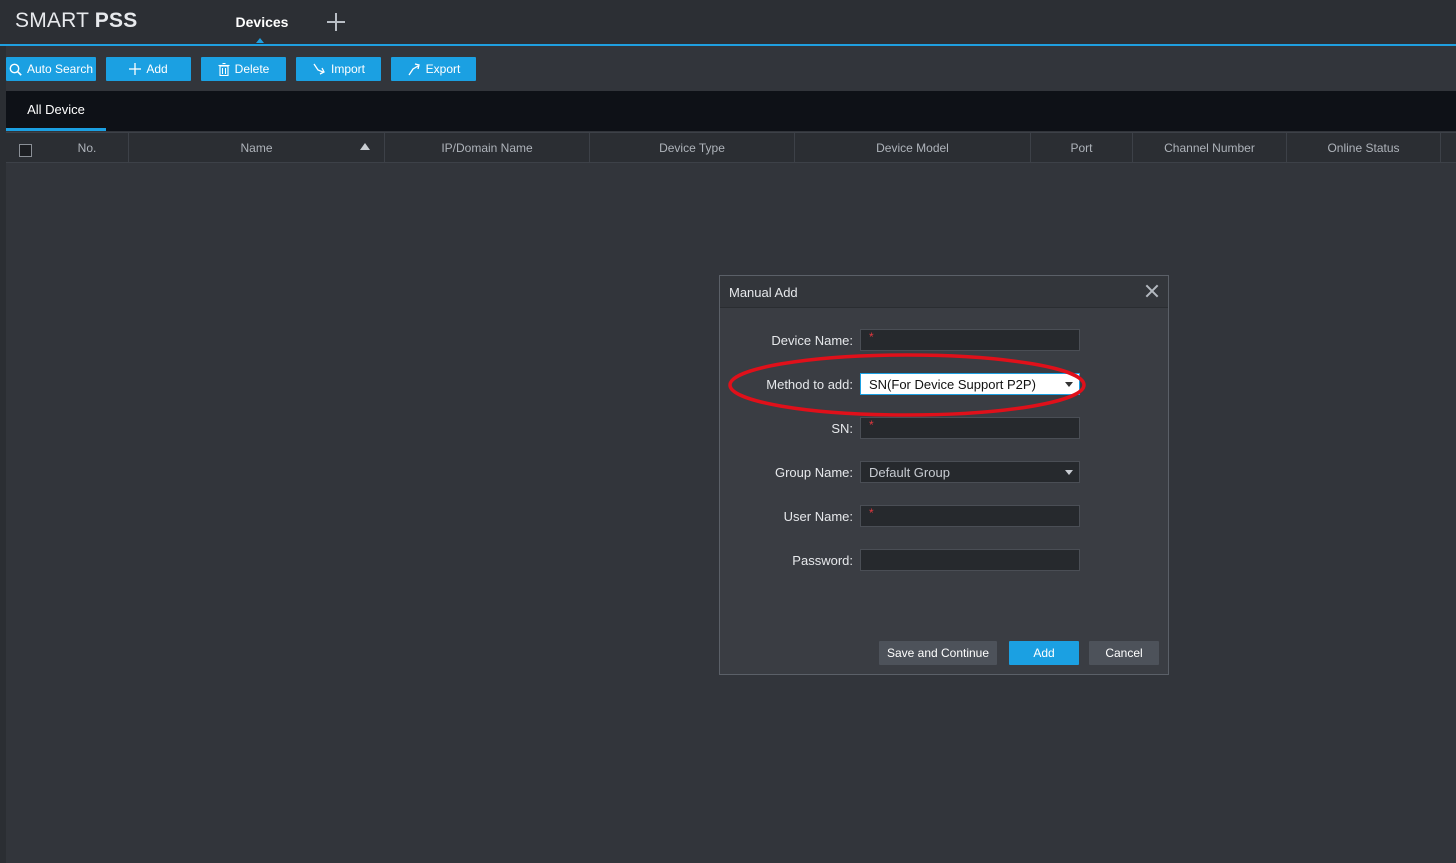 The width and height of the screenshot is (1456, 863). I want to click on import-label: Import, so click(347, 69).